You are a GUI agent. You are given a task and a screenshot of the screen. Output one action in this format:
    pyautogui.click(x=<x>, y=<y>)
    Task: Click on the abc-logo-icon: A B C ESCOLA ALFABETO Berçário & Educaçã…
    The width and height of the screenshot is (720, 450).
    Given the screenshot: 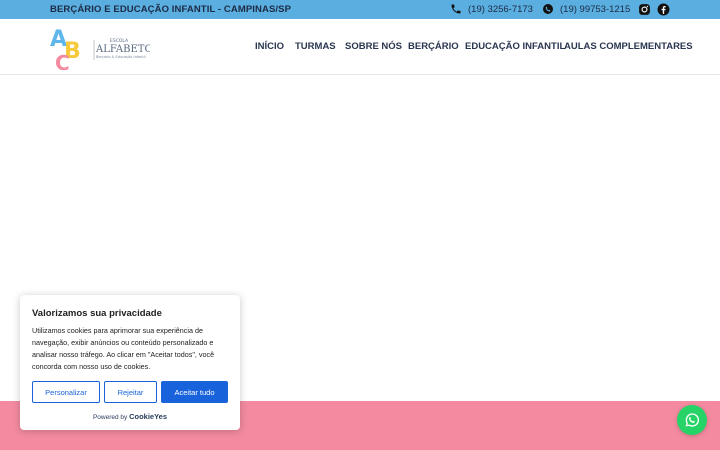 What is the action you would take?
    pyautogui.click(x=100, y=48)
    